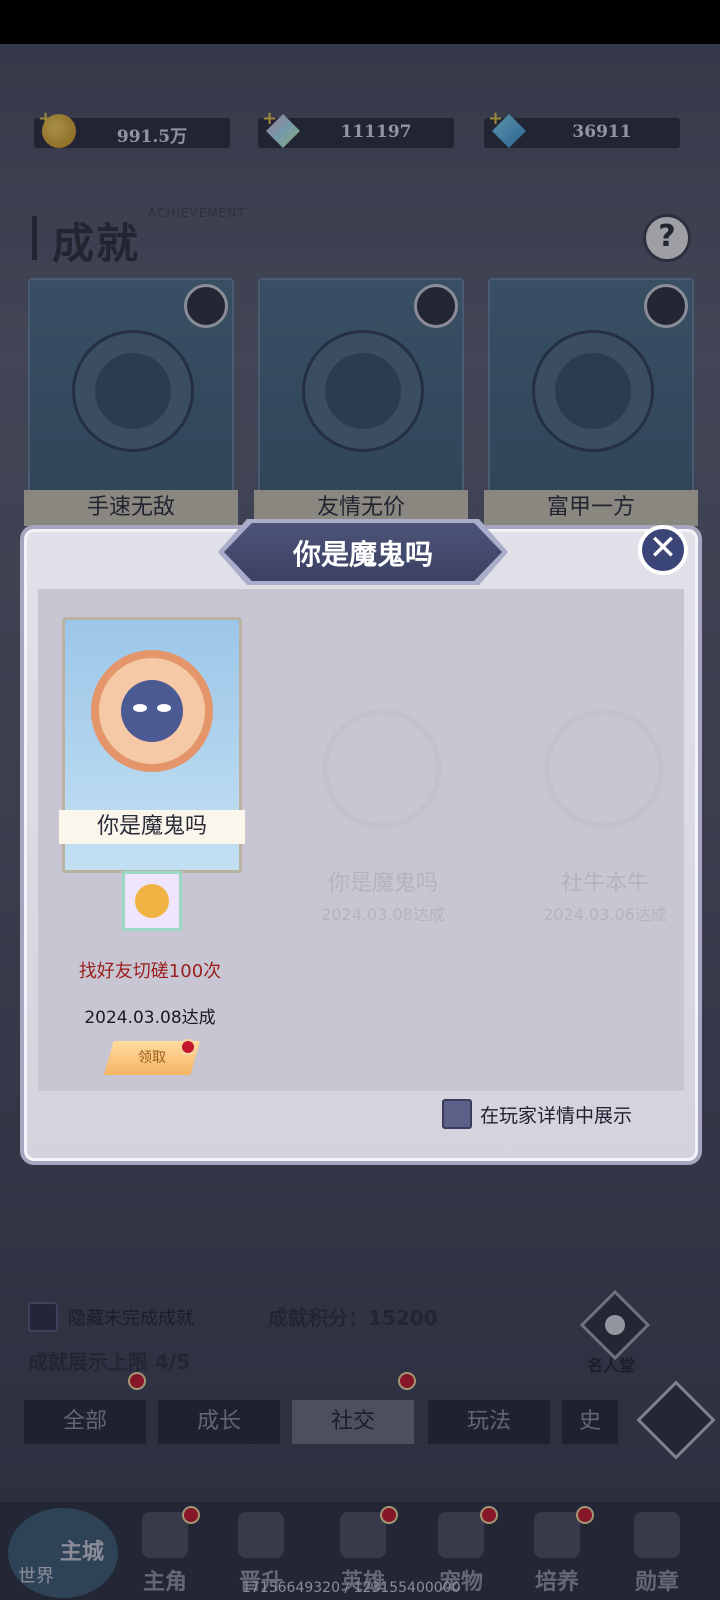 This screenshot has height=1600, width=720. Describe the element at coordinates (383, 914) in the screenshot. I see `ghost-date: 2024.03.08达成` at that location.